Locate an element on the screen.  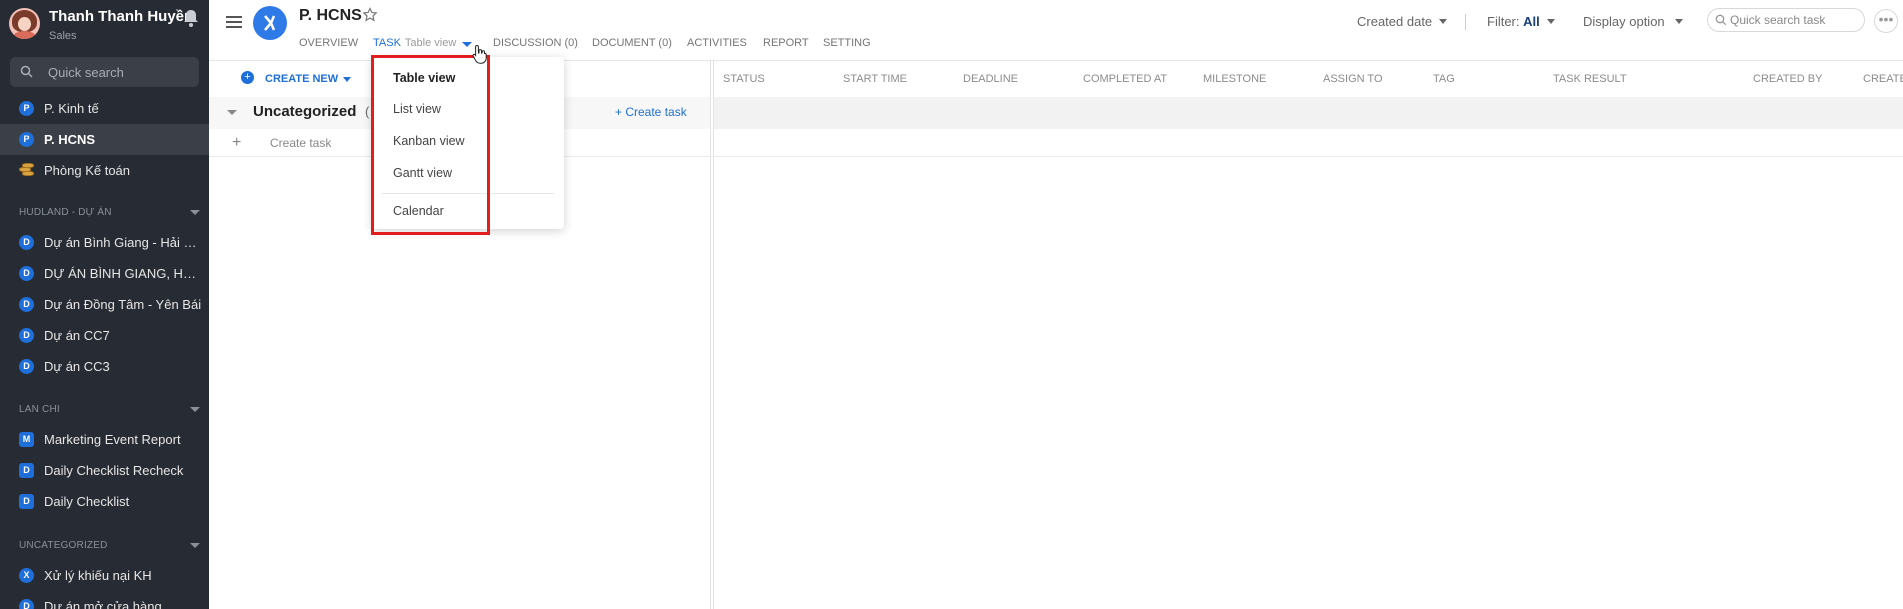
sidebar-item-p-hcns: P P. HCNS is located at coordinates (104, 139).